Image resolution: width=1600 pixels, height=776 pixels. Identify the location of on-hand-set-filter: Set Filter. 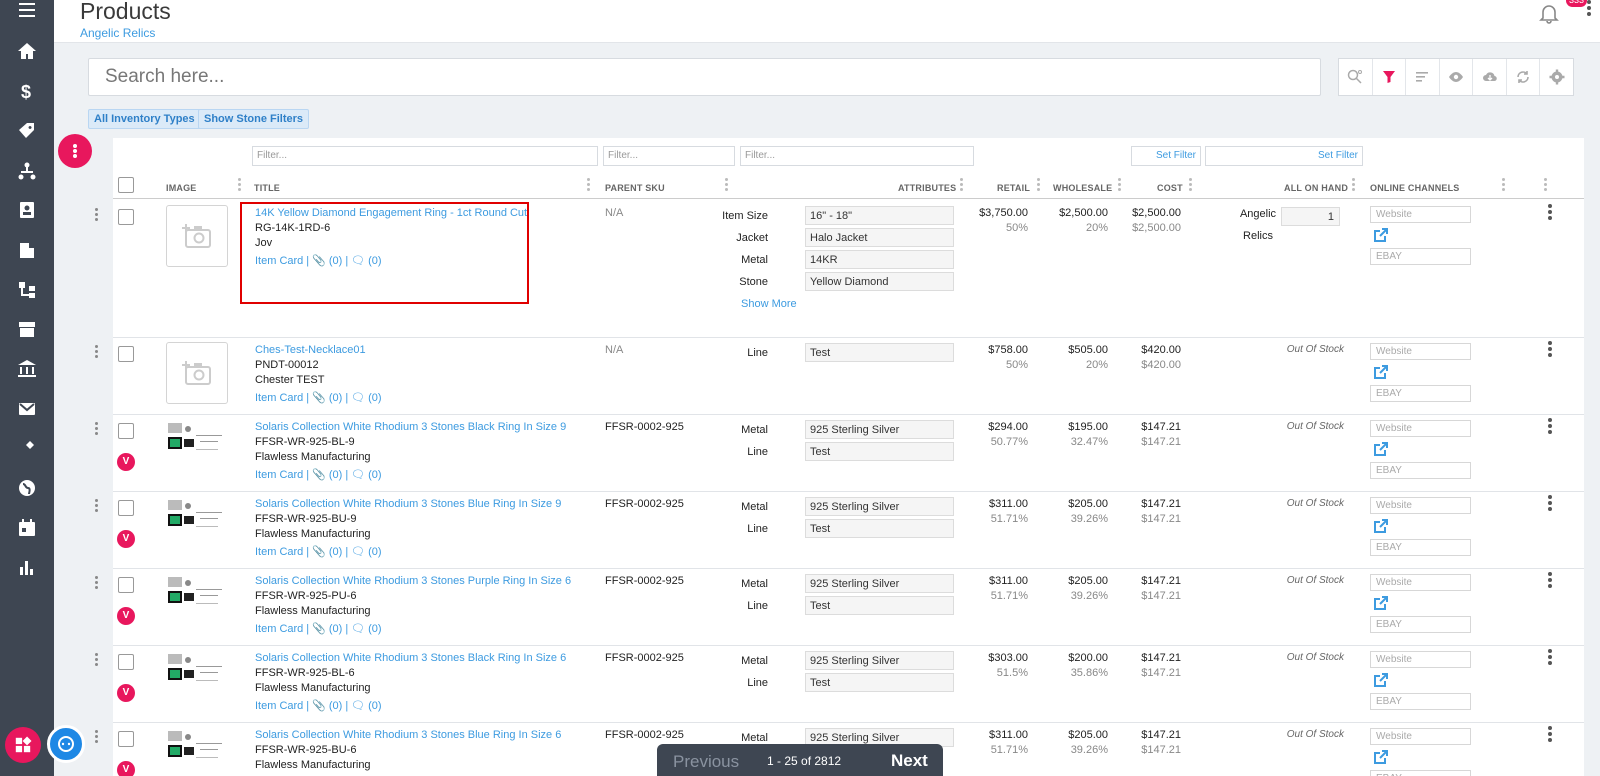
(1284, 156).